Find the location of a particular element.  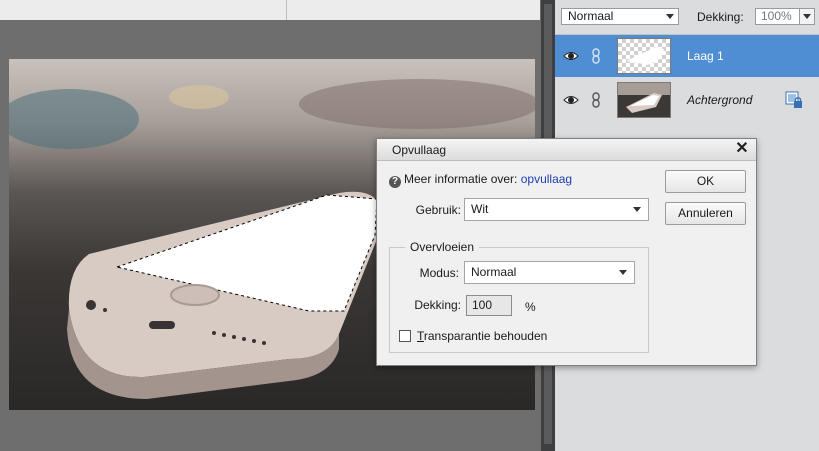

preserve-transparency-label: Transparantie behouden is located at coordinates (482, 336).